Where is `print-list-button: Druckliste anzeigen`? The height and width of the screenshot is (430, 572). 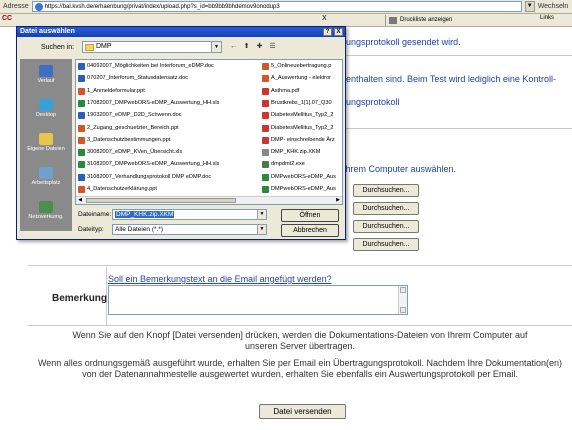 print-list-button: Druckliste anzeigen is located at coordinates (440, 20).